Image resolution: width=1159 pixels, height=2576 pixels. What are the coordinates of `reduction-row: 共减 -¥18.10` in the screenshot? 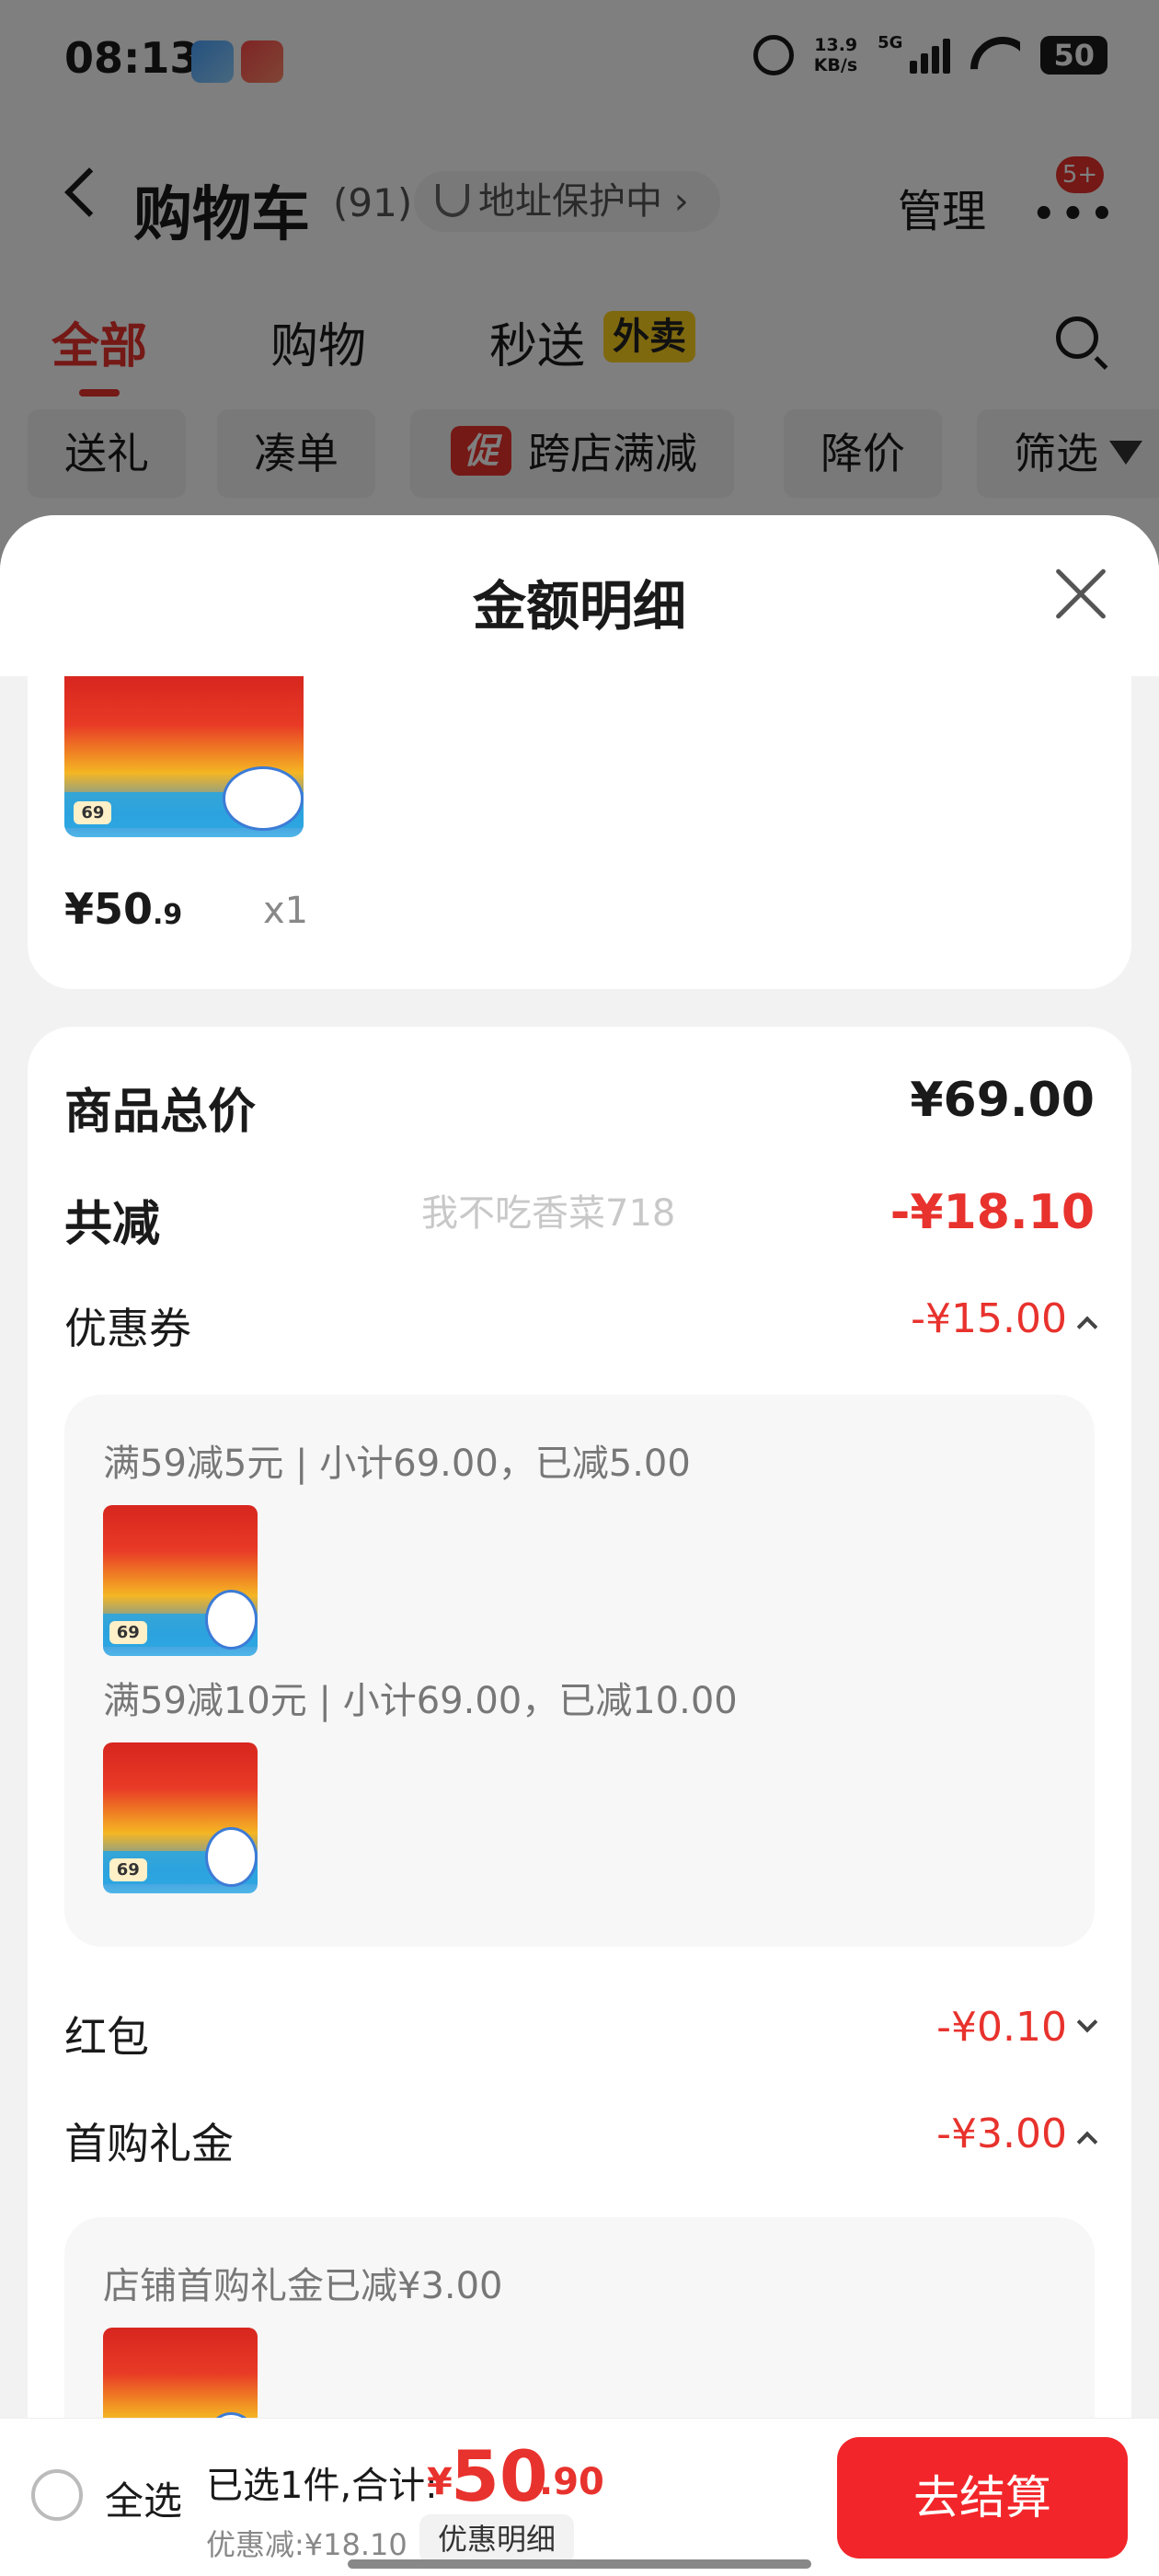 It's located at (579, 1222).